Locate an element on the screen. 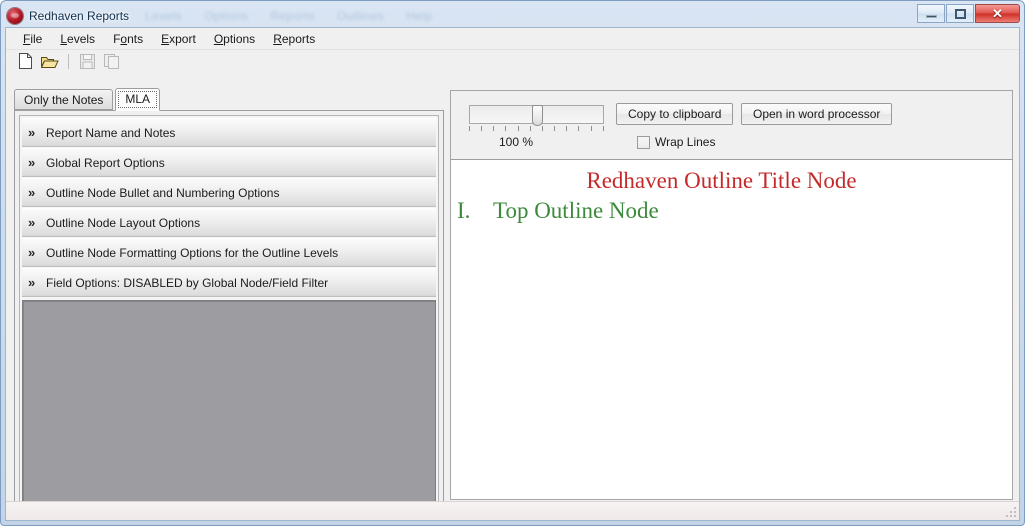 This screenshot has height=526, width=1025. copy-icon is located at coordinates (111, 61).